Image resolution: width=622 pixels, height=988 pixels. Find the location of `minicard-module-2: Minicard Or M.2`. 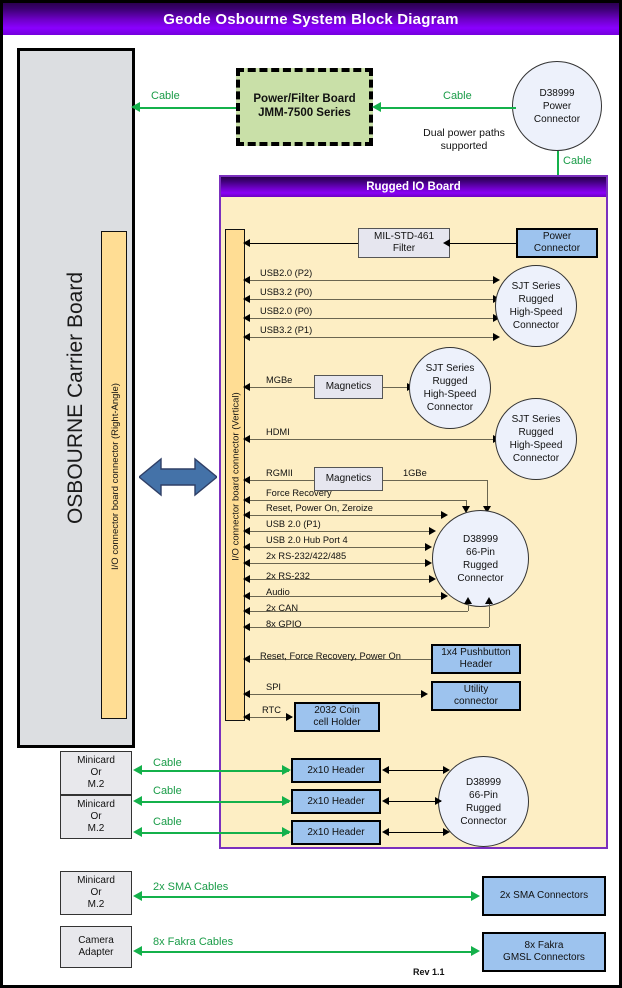

minicard-module-2: Minicard Or M.2 is located at coordinates (96, 817).